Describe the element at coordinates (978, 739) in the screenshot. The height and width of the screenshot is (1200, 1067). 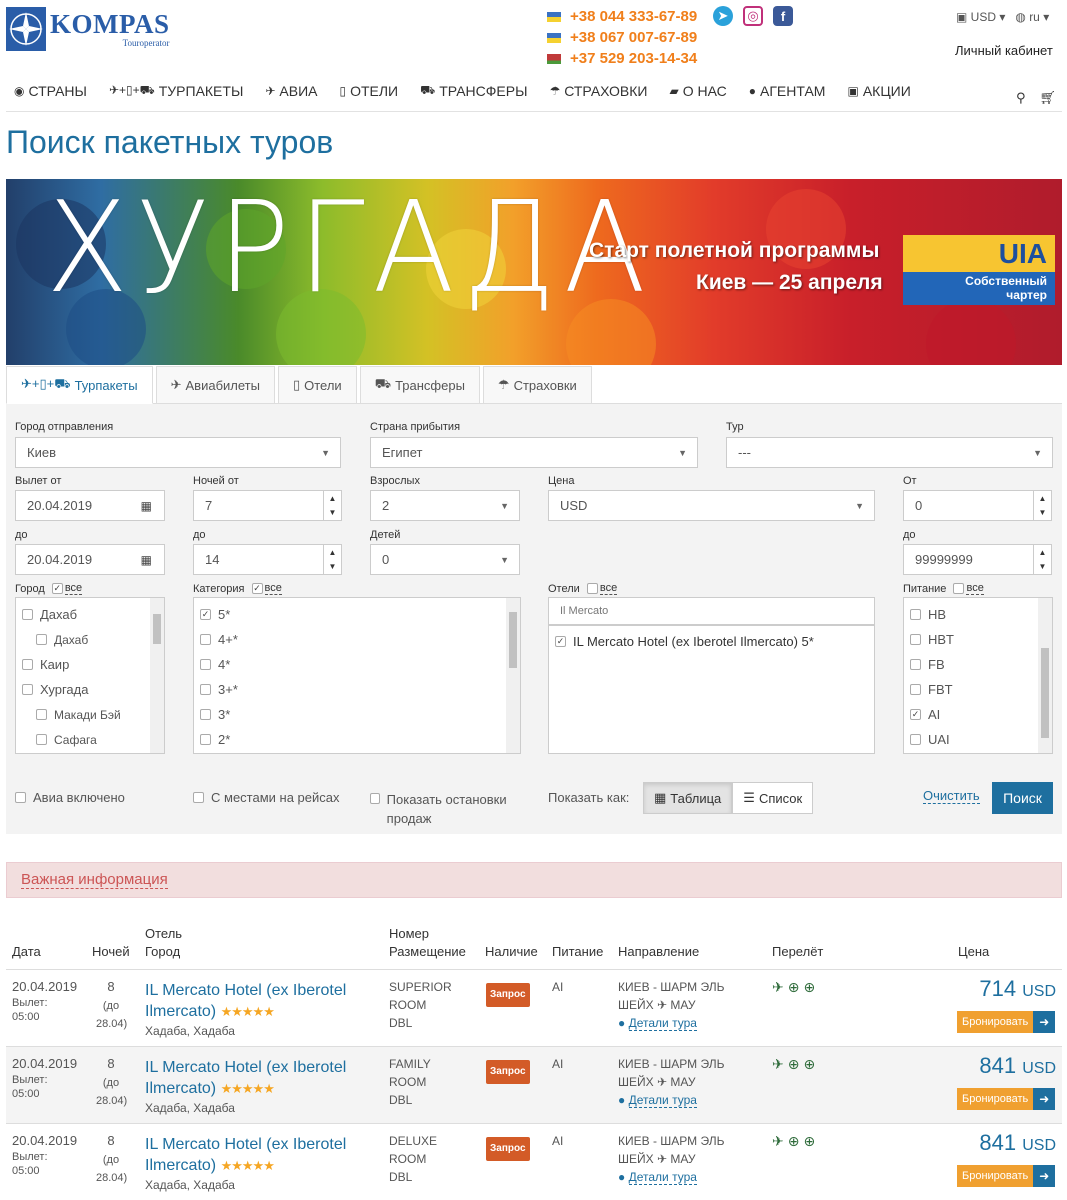
I see `list-item: UAI` at that location.